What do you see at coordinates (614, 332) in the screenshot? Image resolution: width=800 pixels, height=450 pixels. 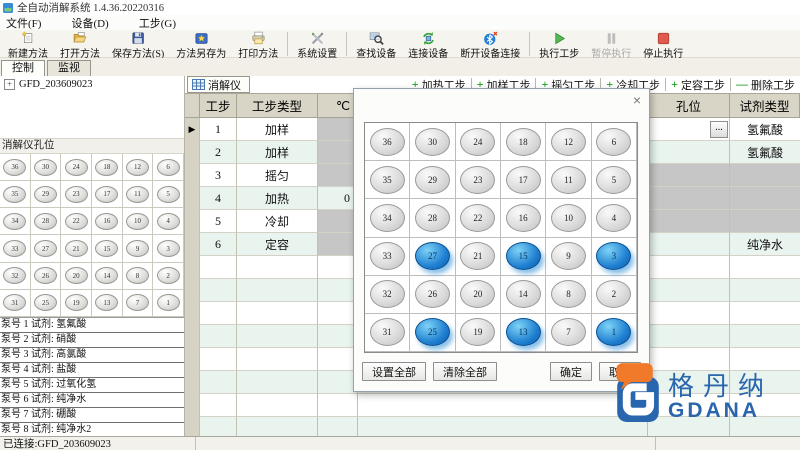 I see `hole-button-selected: 1` at bounding box center [614, 332].